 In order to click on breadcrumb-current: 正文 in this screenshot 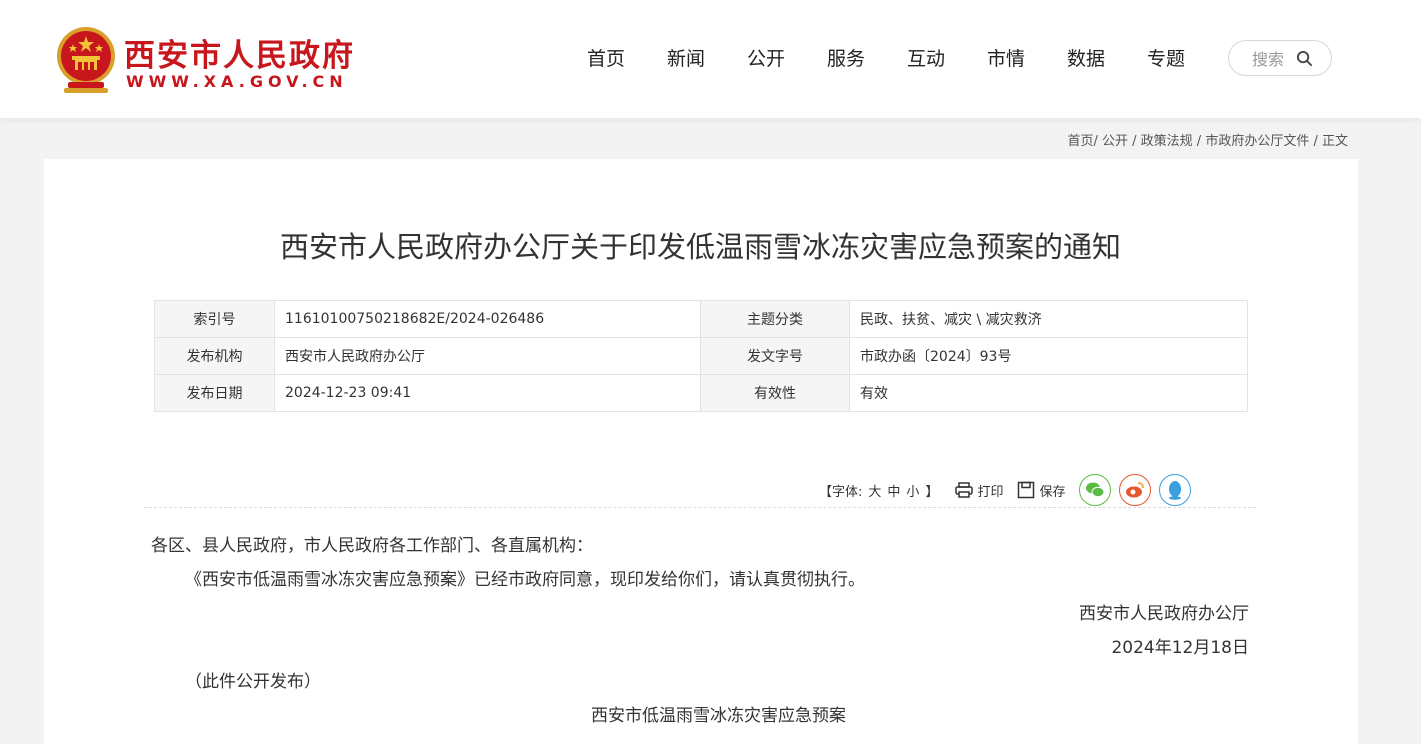, I will do `click(1334, 141)`.